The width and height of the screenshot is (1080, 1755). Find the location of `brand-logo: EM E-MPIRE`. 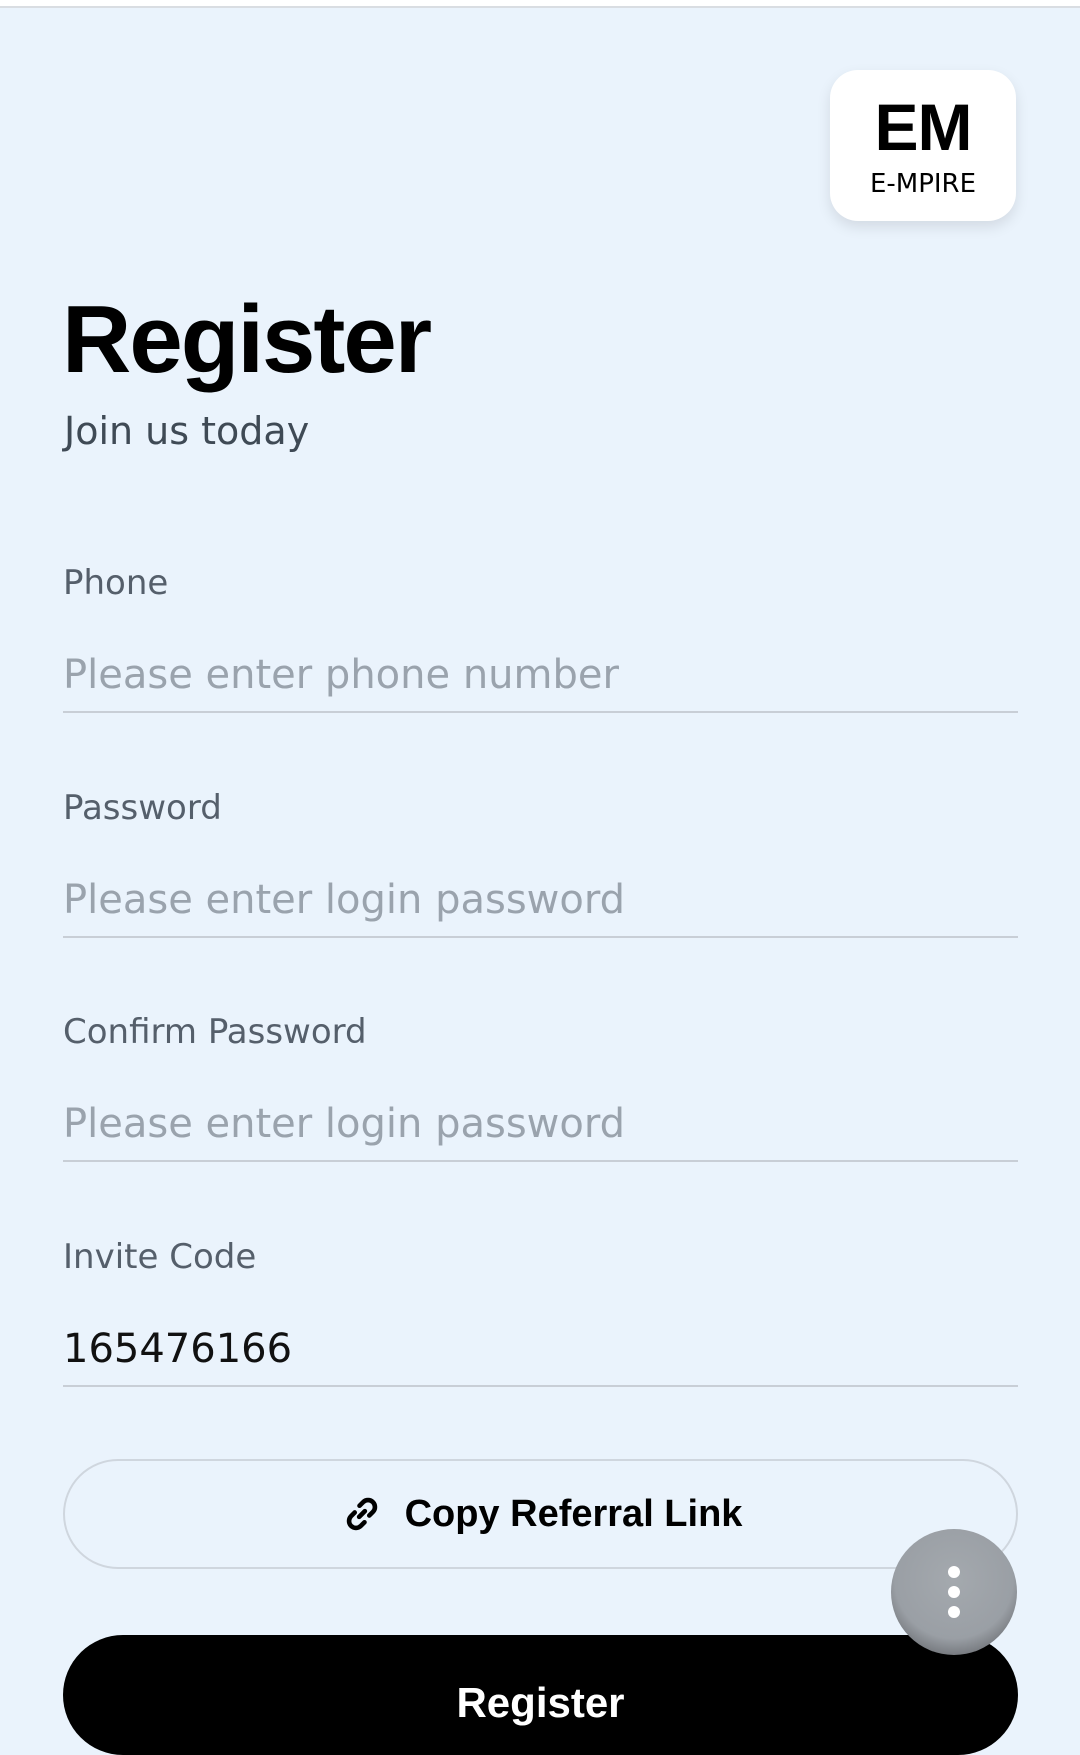

brand-logo: EM E-MPIRE is located at coordinates (923, 145).